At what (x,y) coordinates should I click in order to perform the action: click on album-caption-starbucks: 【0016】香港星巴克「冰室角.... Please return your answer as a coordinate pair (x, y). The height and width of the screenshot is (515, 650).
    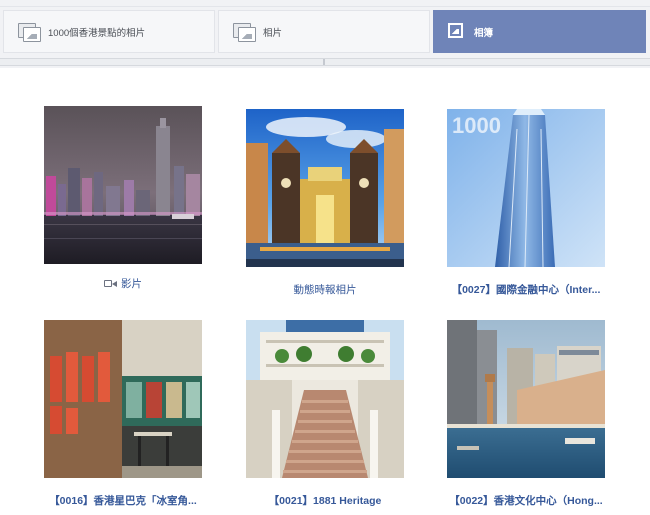
    Looking at the image, I should click on (123, 500).